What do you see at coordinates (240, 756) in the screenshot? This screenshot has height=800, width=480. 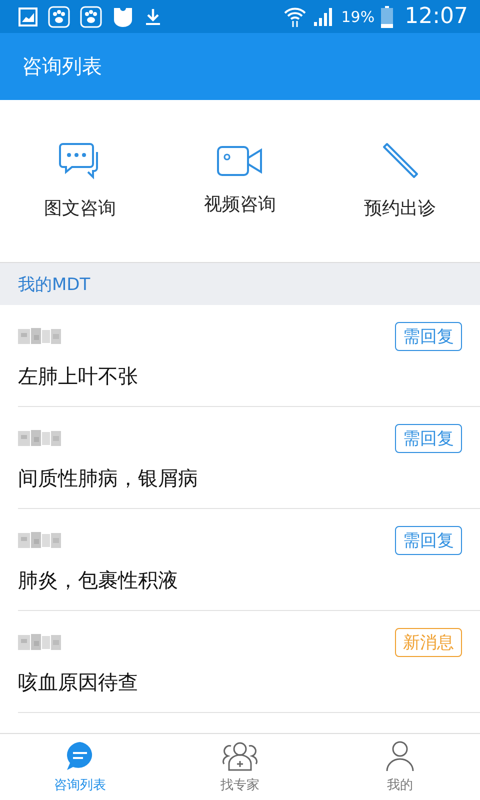 I see `doctors-icon` at bounding box center [240, 756].